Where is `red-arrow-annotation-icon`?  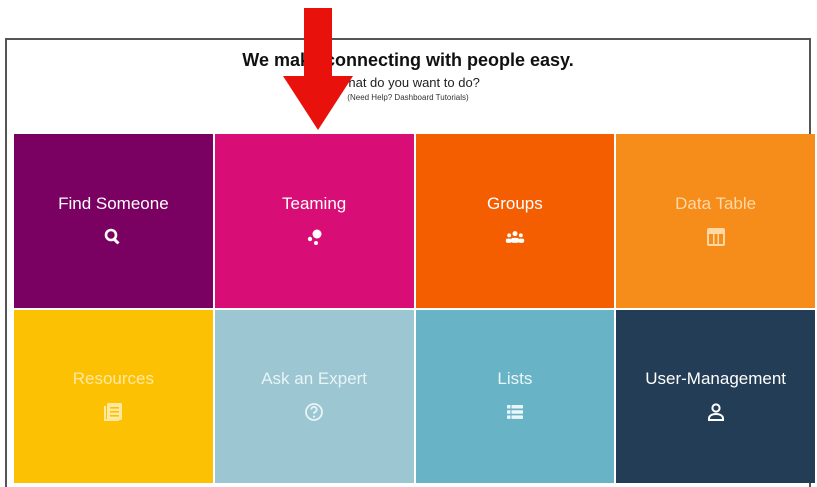 red-arrow-annotation-icon is located at coordinates (318, 69).